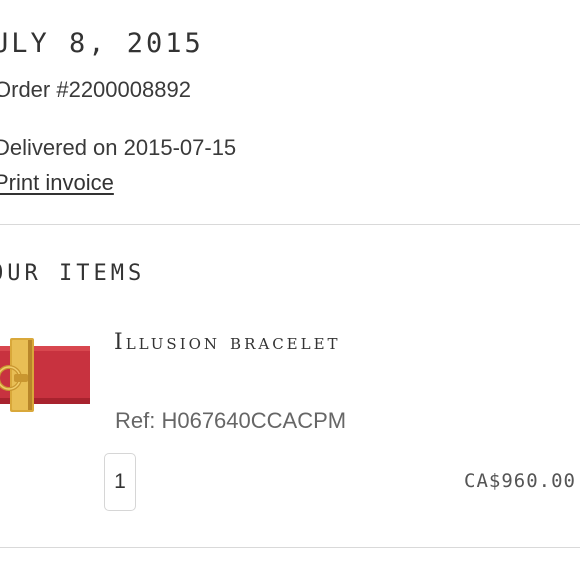  Describe the element at coordinates (102, 43) in the screenshot. I see `order-date: ULY 8, 2015` at that location.